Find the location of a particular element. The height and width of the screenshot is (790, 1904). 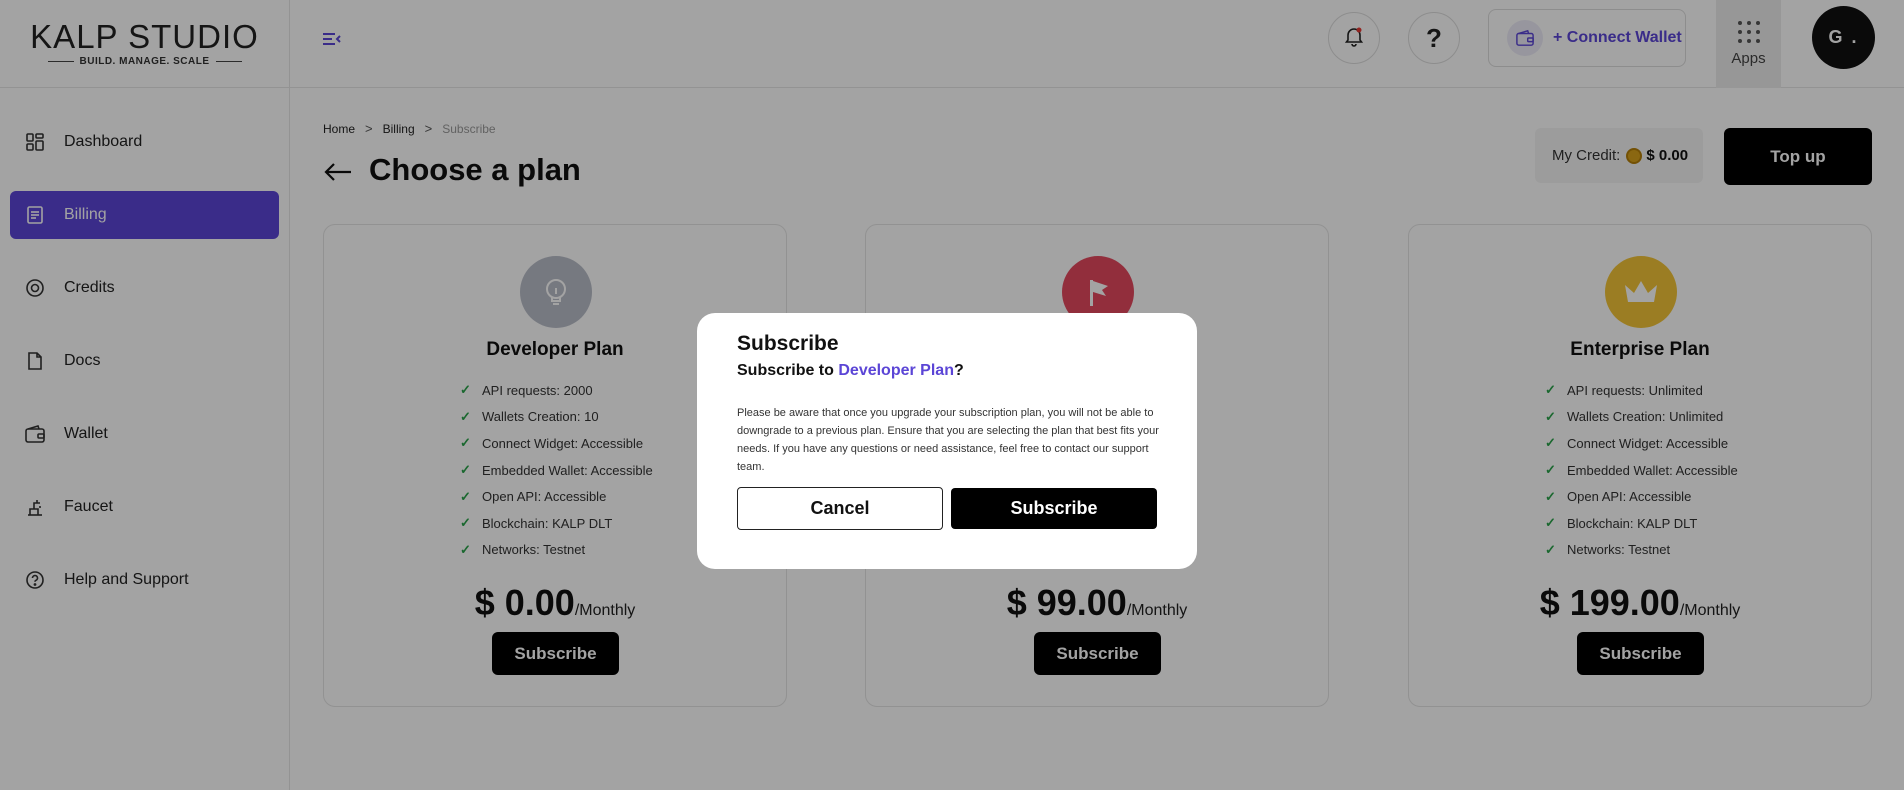

dialog-title: Subscribe is located at coordinates (788, 343).